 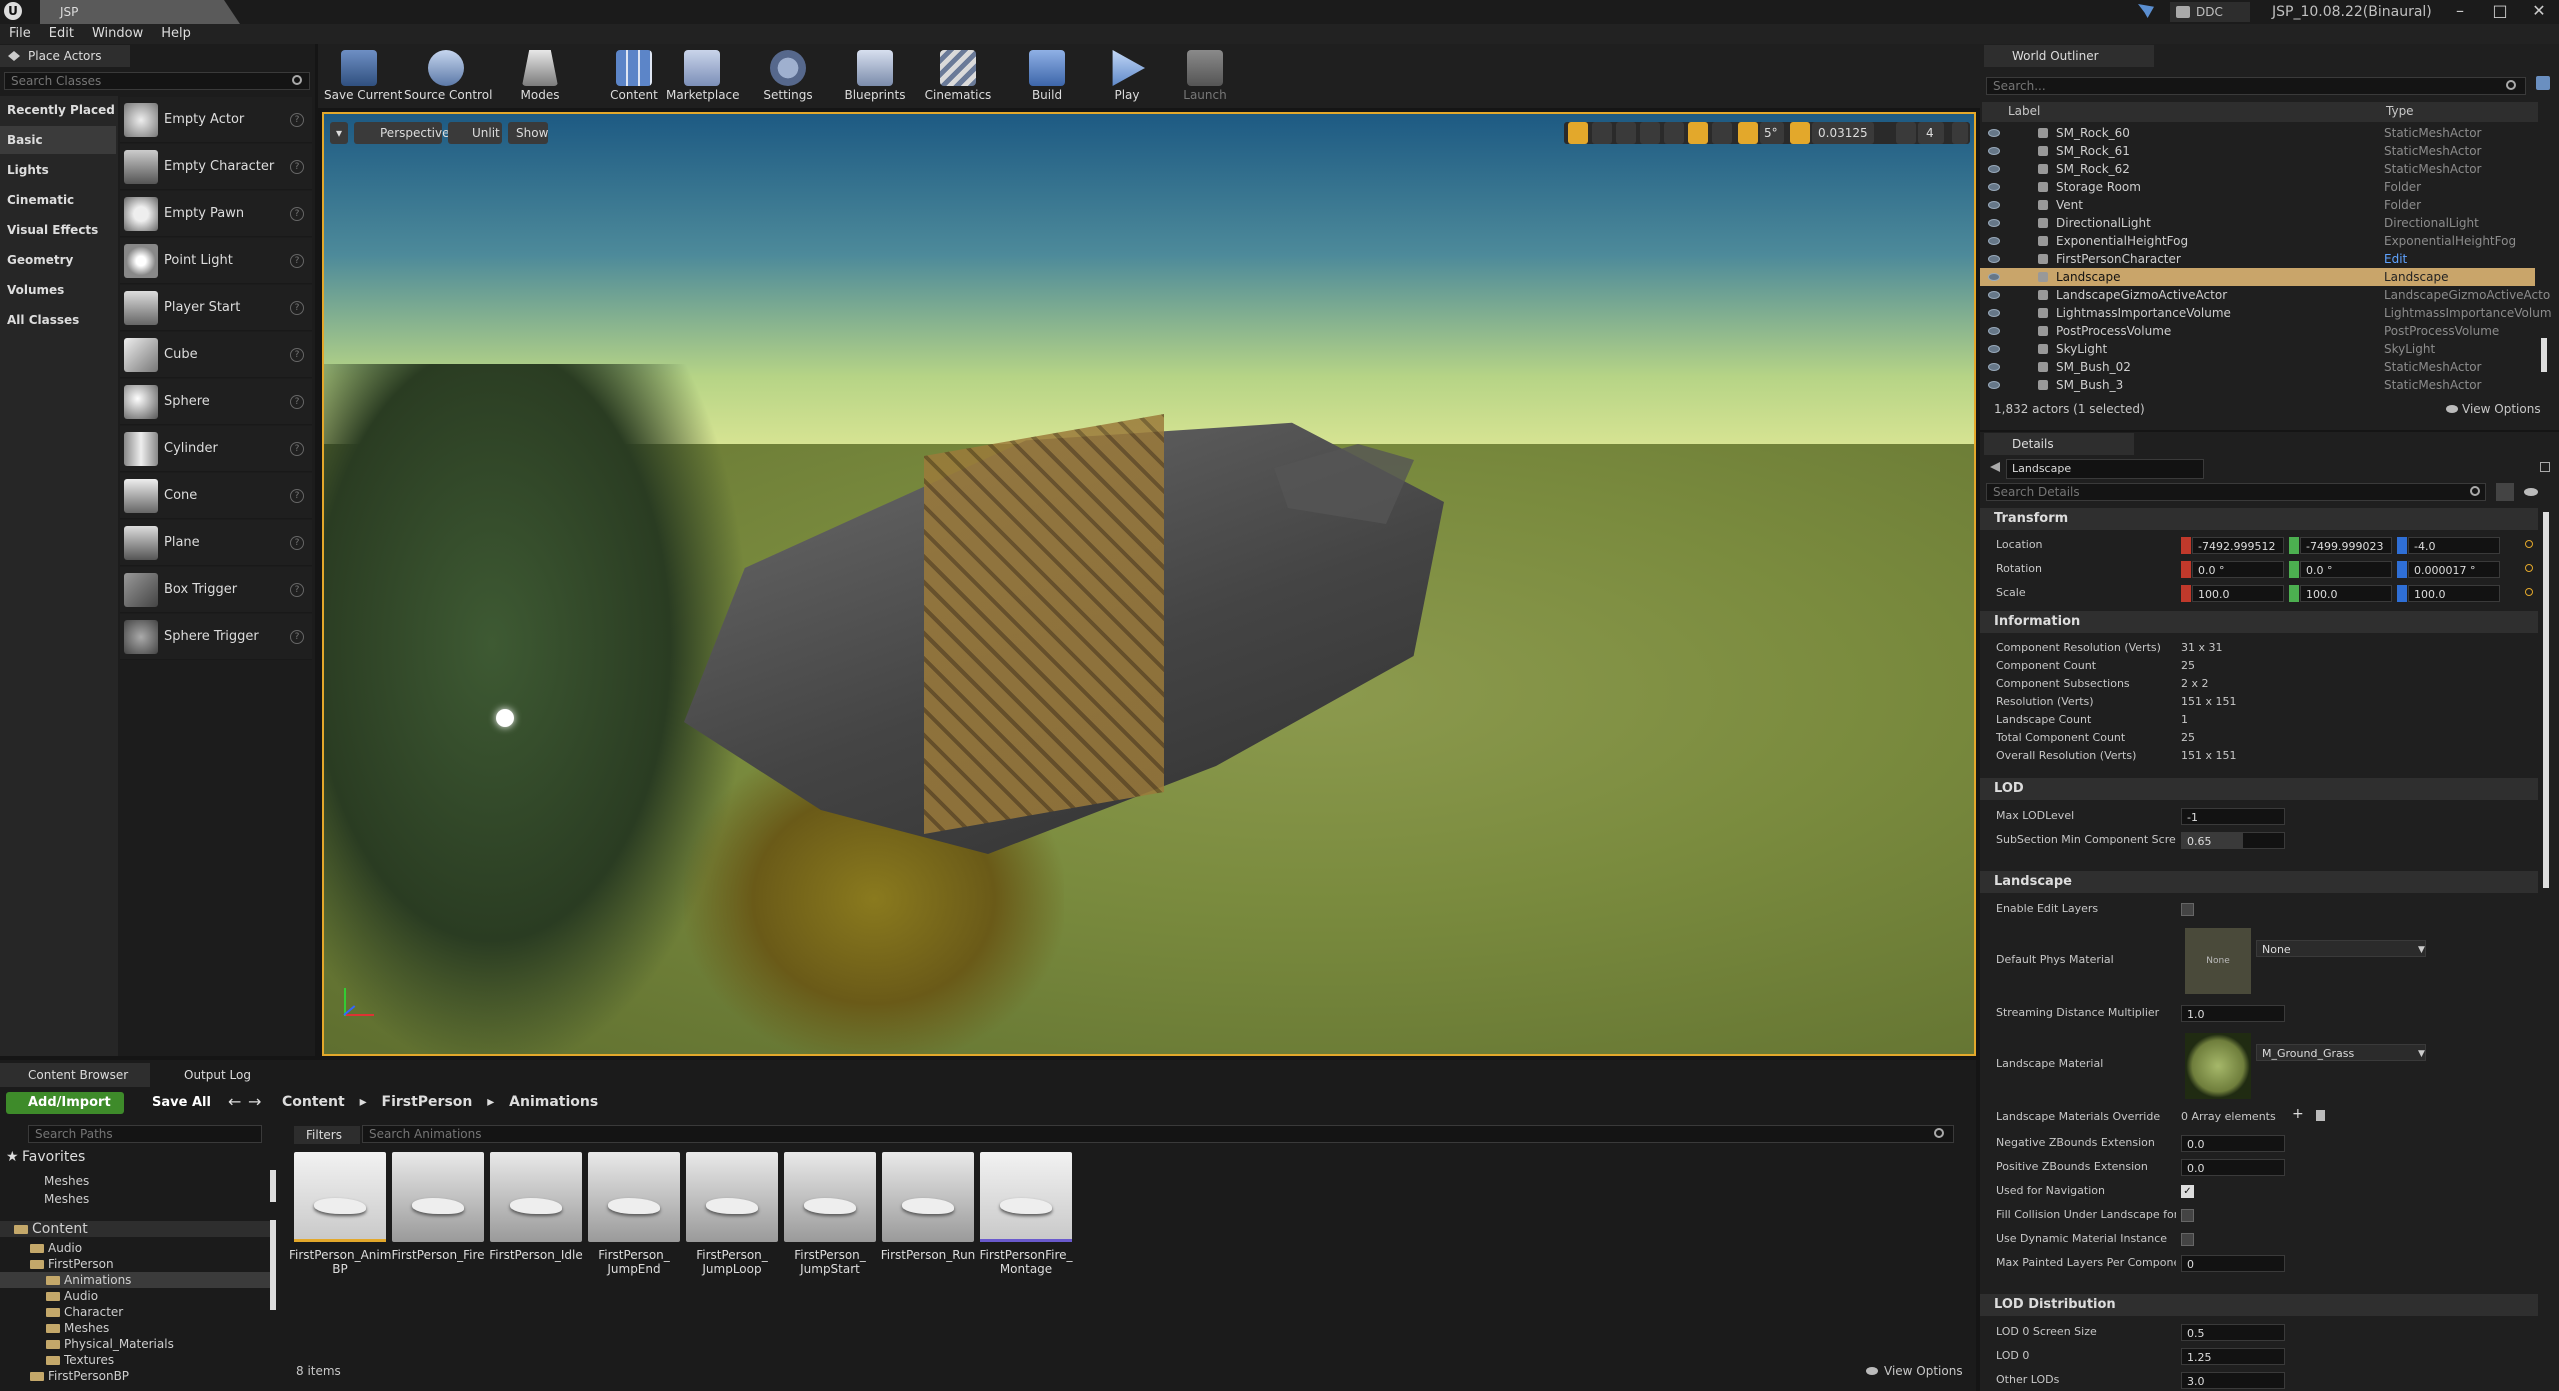 I want to click on modes-button: Modes, so click(x=540, y=76).